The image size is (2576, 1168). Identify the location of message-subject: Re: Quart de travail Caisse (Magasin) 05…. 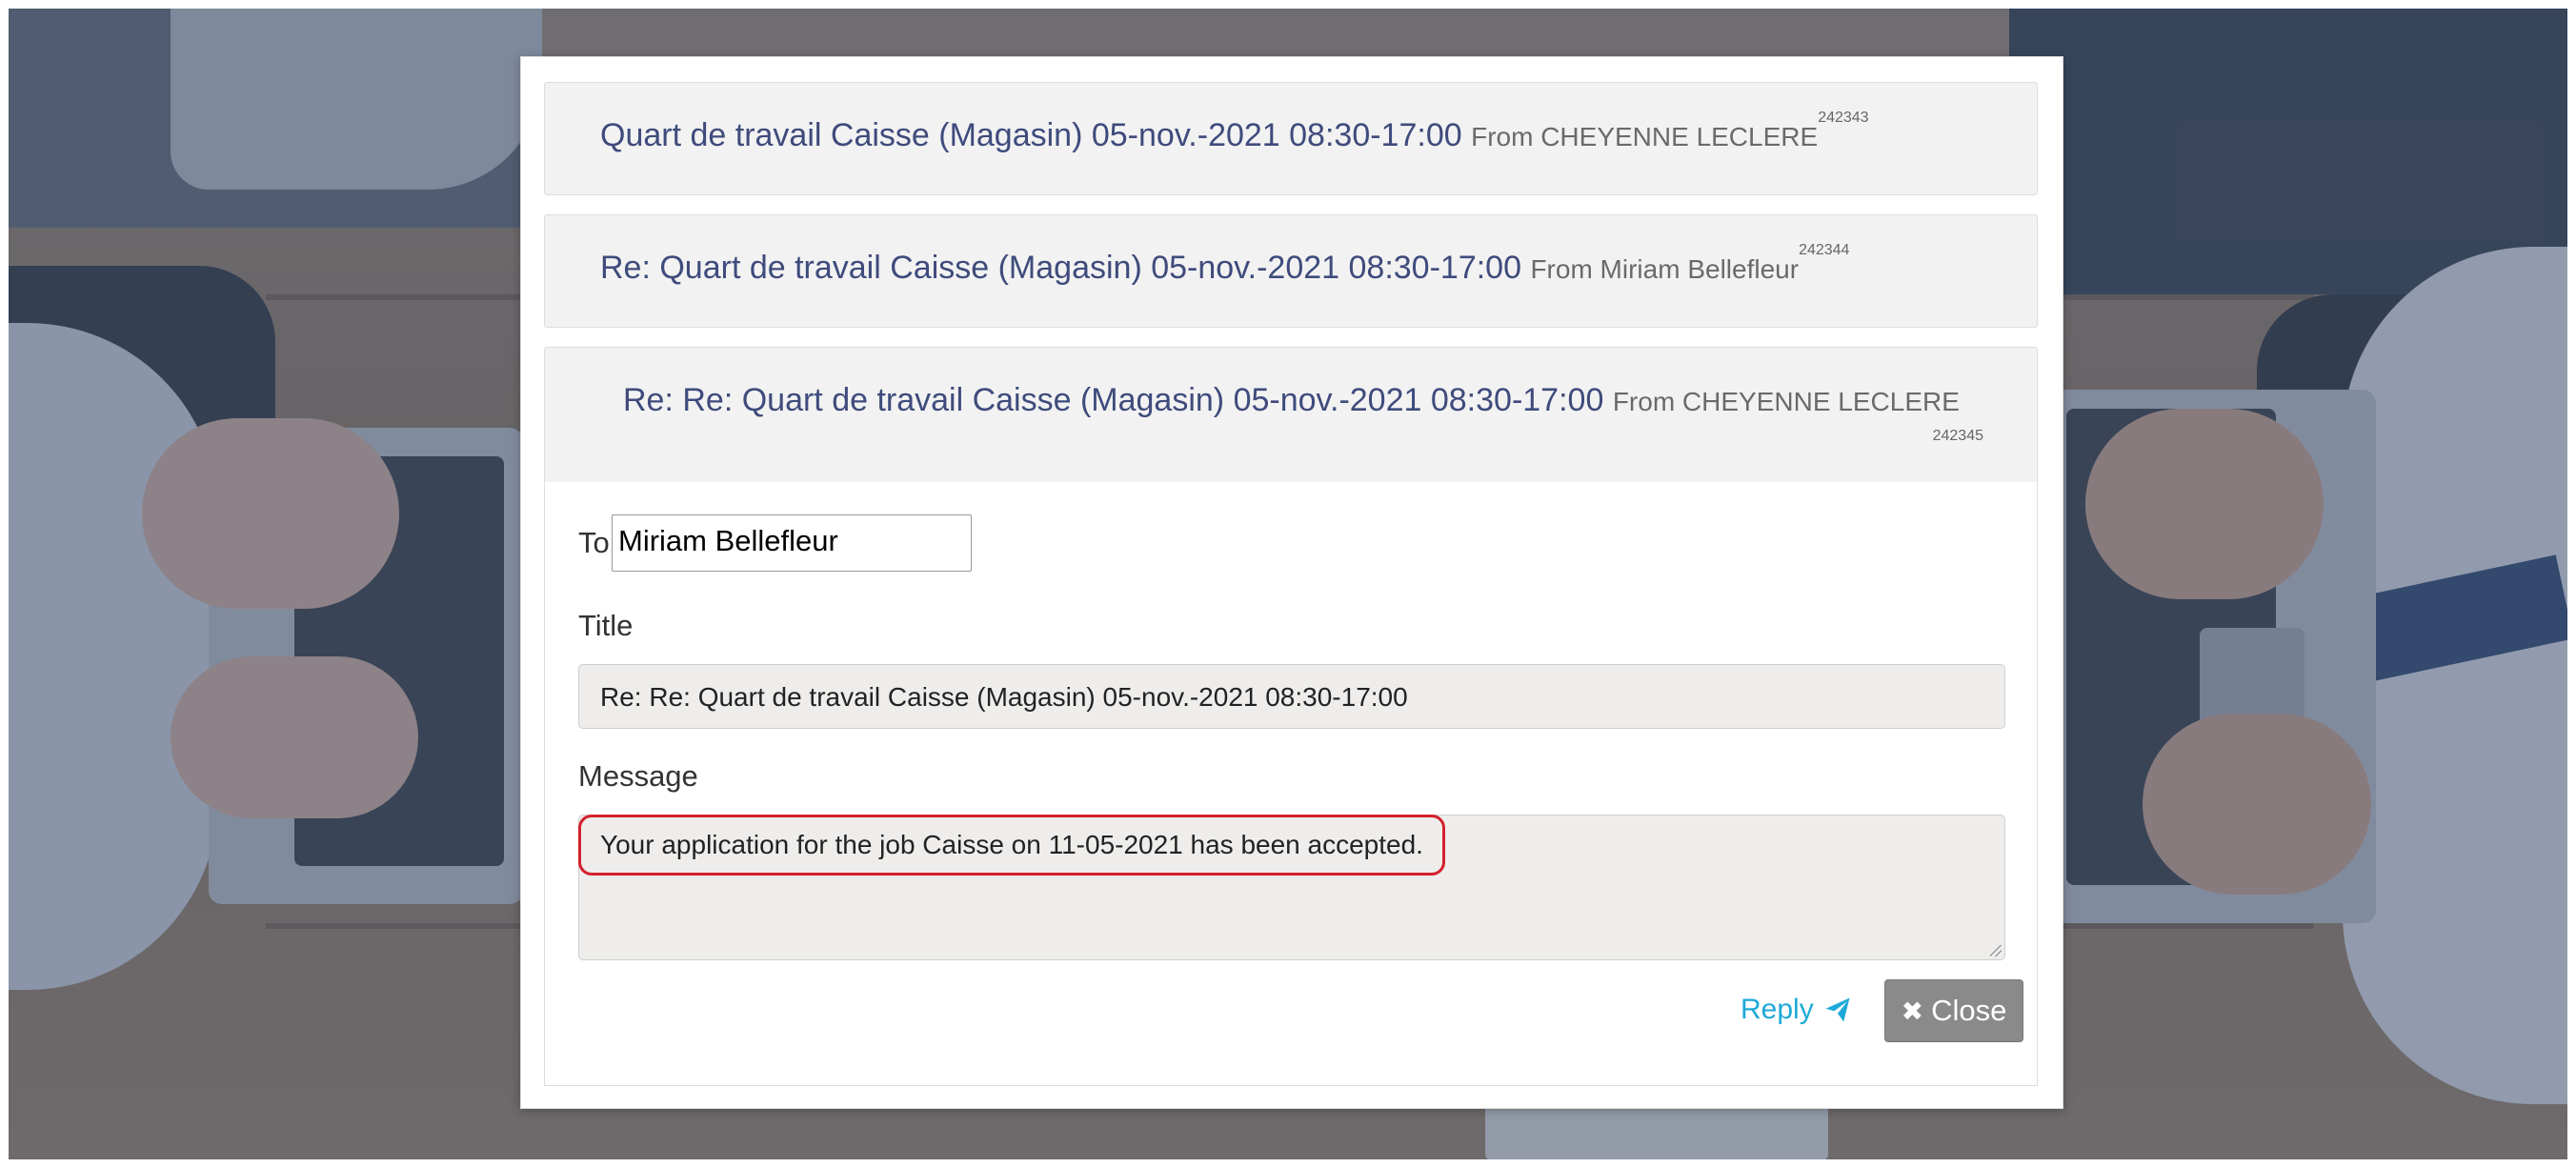
(1061, 268).